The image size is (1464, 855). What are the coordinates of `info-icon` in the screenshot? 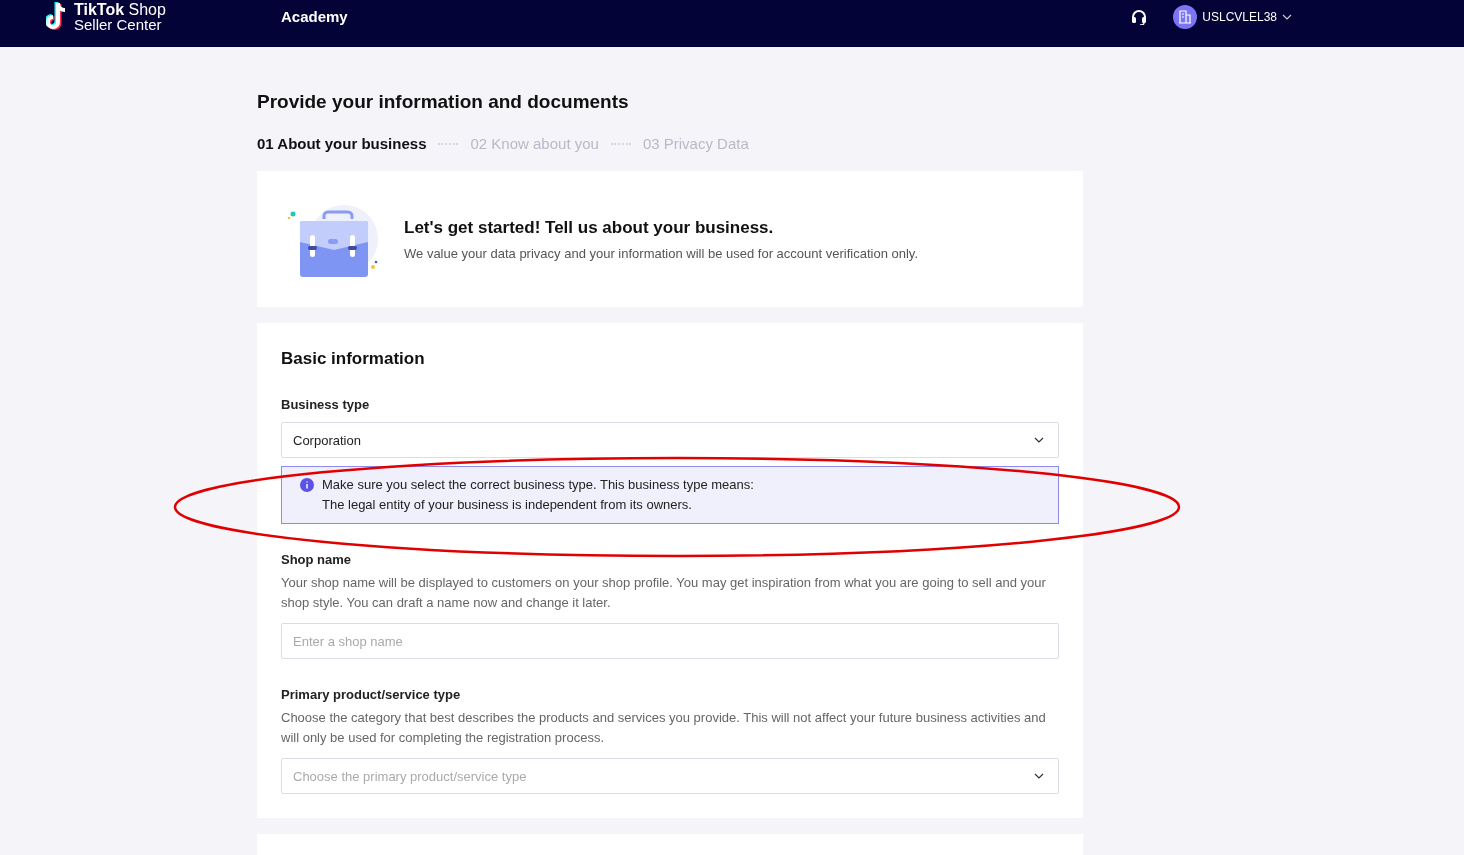 It's located at (307, 485).